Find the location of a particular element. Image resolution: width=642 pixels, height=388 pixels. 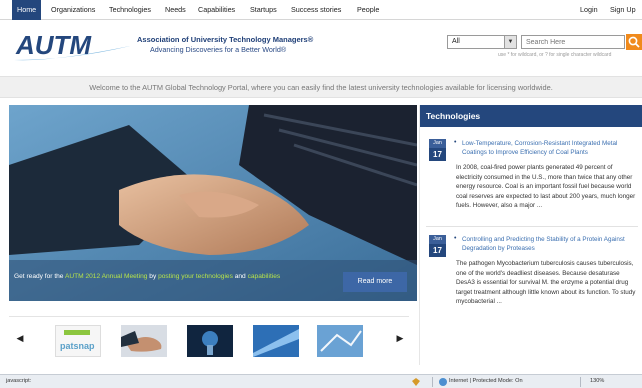

logo-text: AUTM is located at coordinates (53, 45).